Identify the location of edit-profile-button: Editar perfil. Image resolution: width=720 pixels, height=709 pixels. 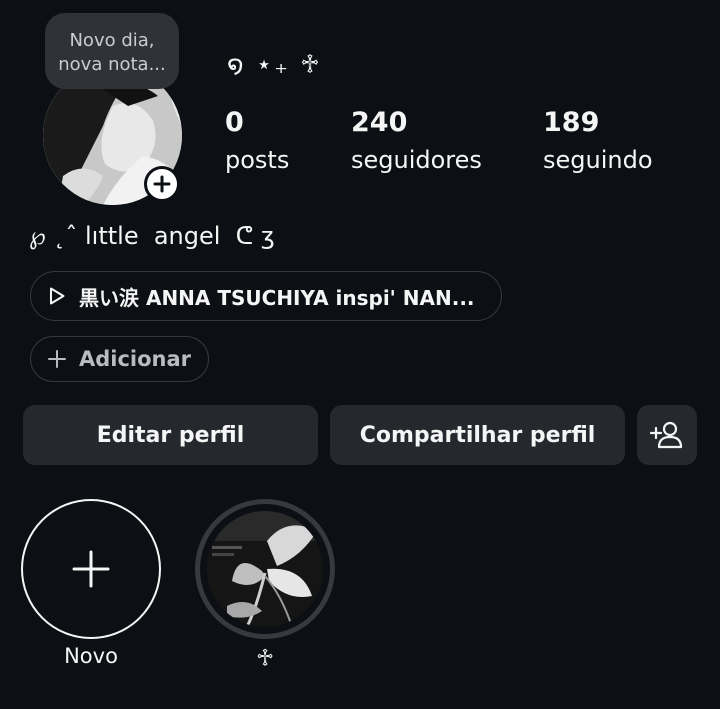
(170, 435).